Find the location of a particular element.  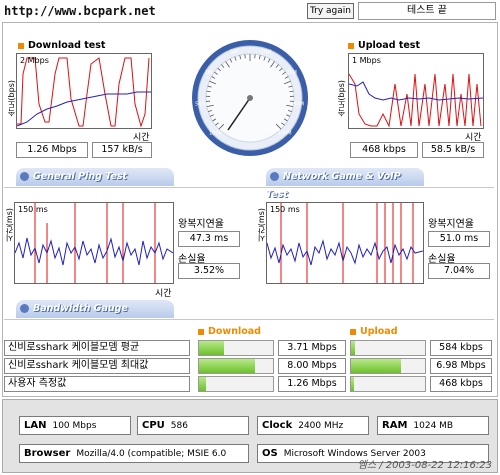

clock-info: Clock 2400 MHz is located at coordinates (313, 425).